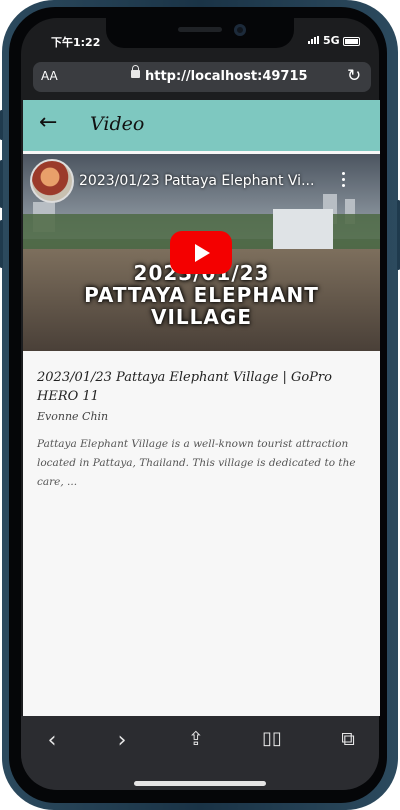 The width and height of the screenshot is (400, 810). What do you see at coordinates (135, 71) in the screenshot?
I see `lock-icon` at bounding box center [135, 71].